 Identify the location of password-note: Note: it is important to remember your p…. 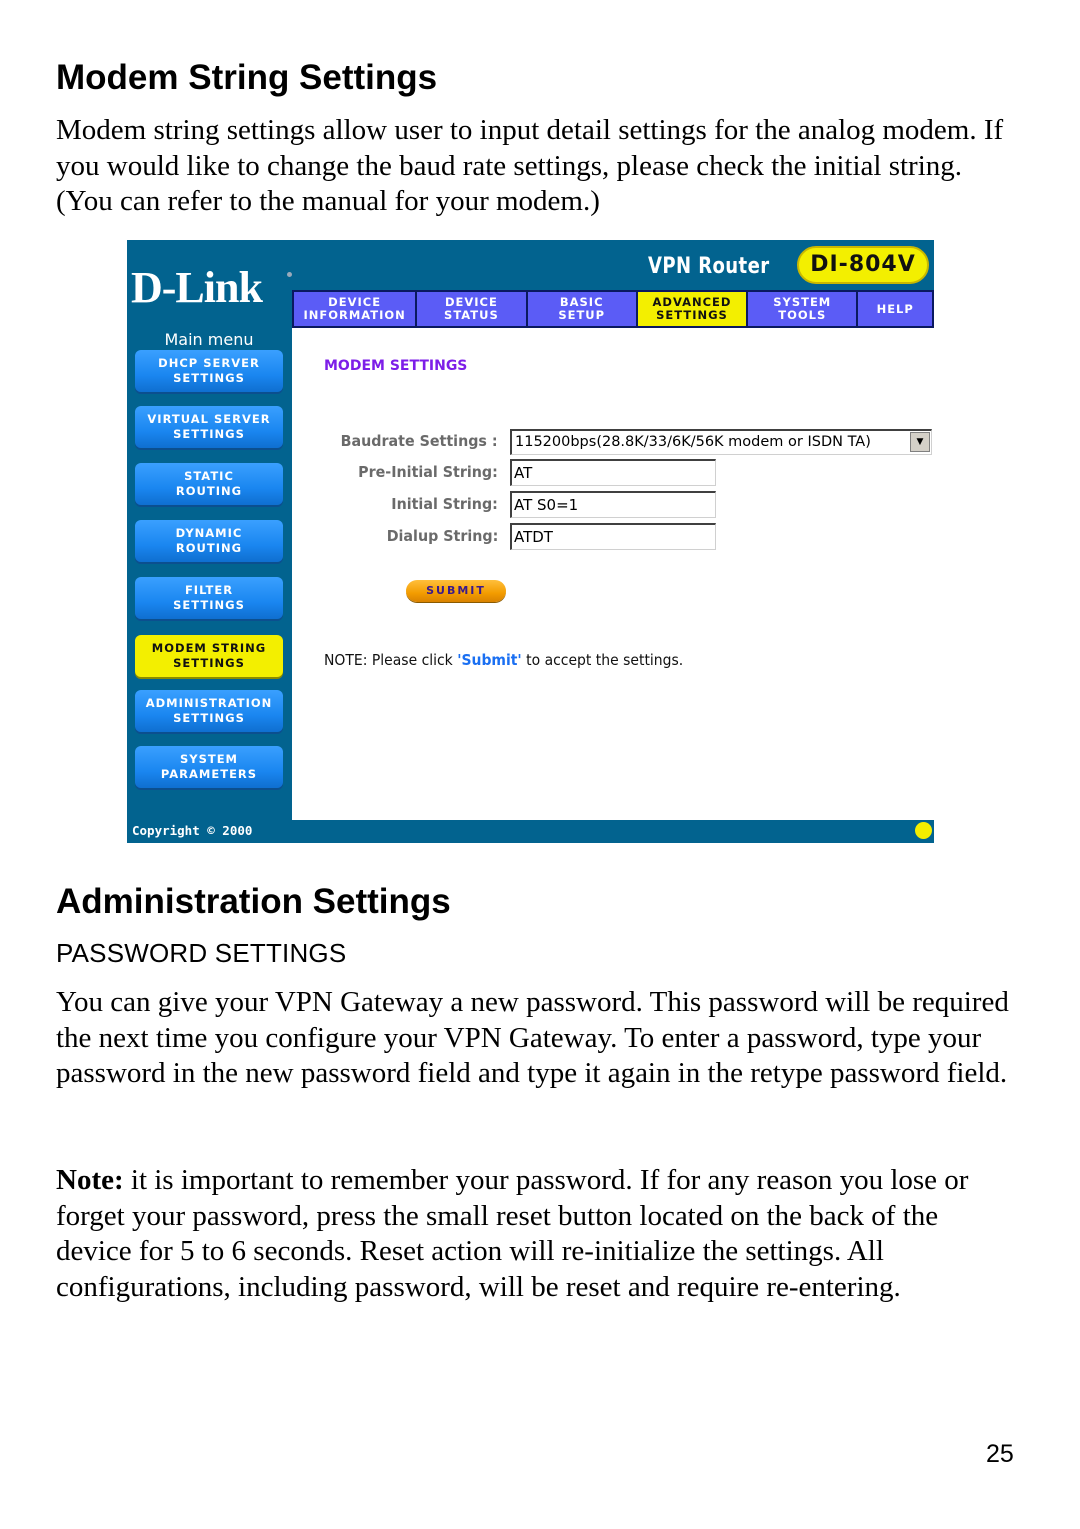
(536, 1234).